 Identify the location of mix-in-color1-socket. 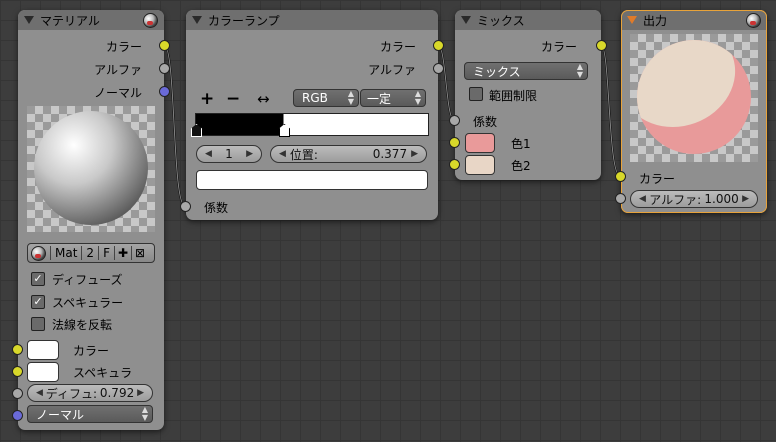
(454, 142).